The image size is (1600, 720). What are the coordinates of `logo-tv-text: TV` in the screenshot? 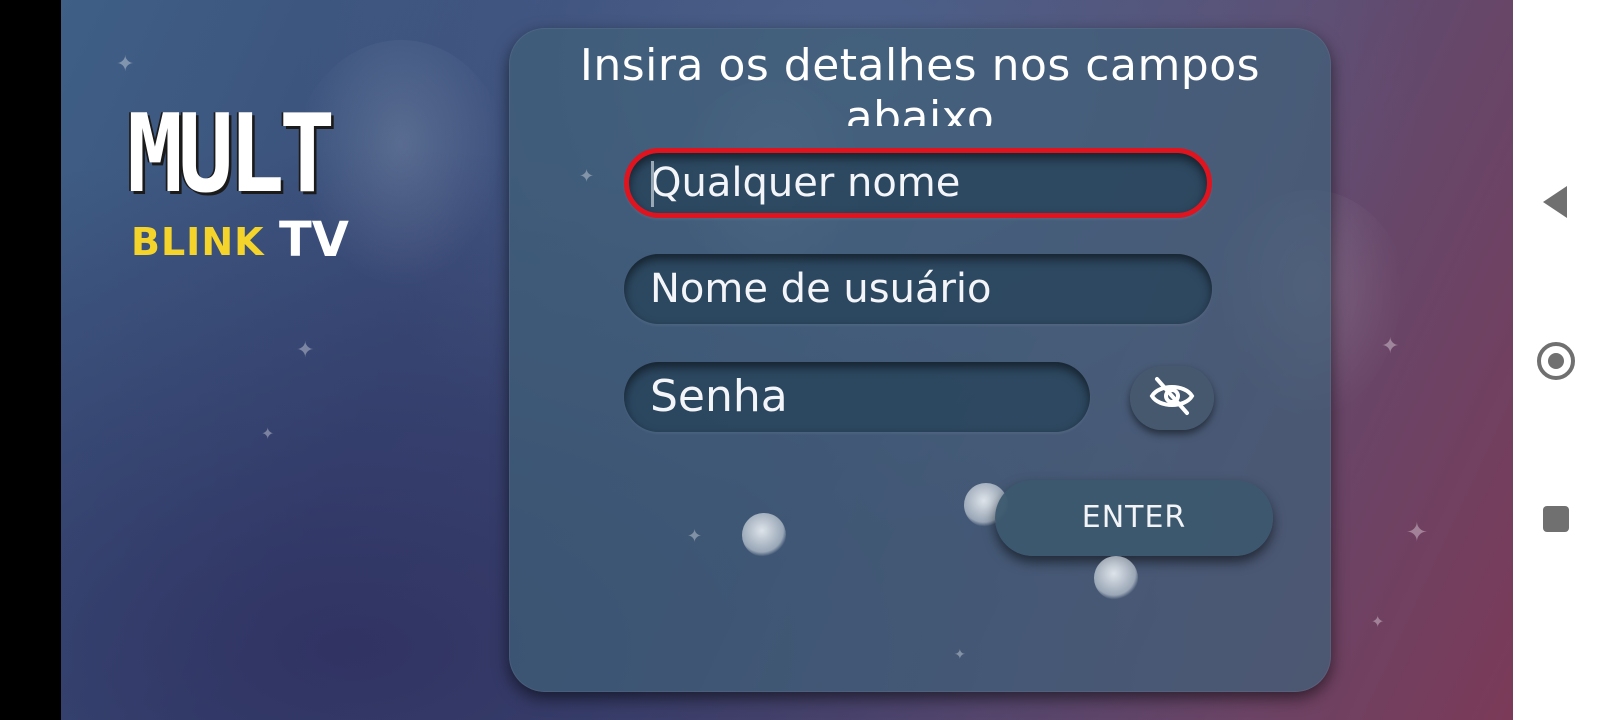 It's located at (314, 240).